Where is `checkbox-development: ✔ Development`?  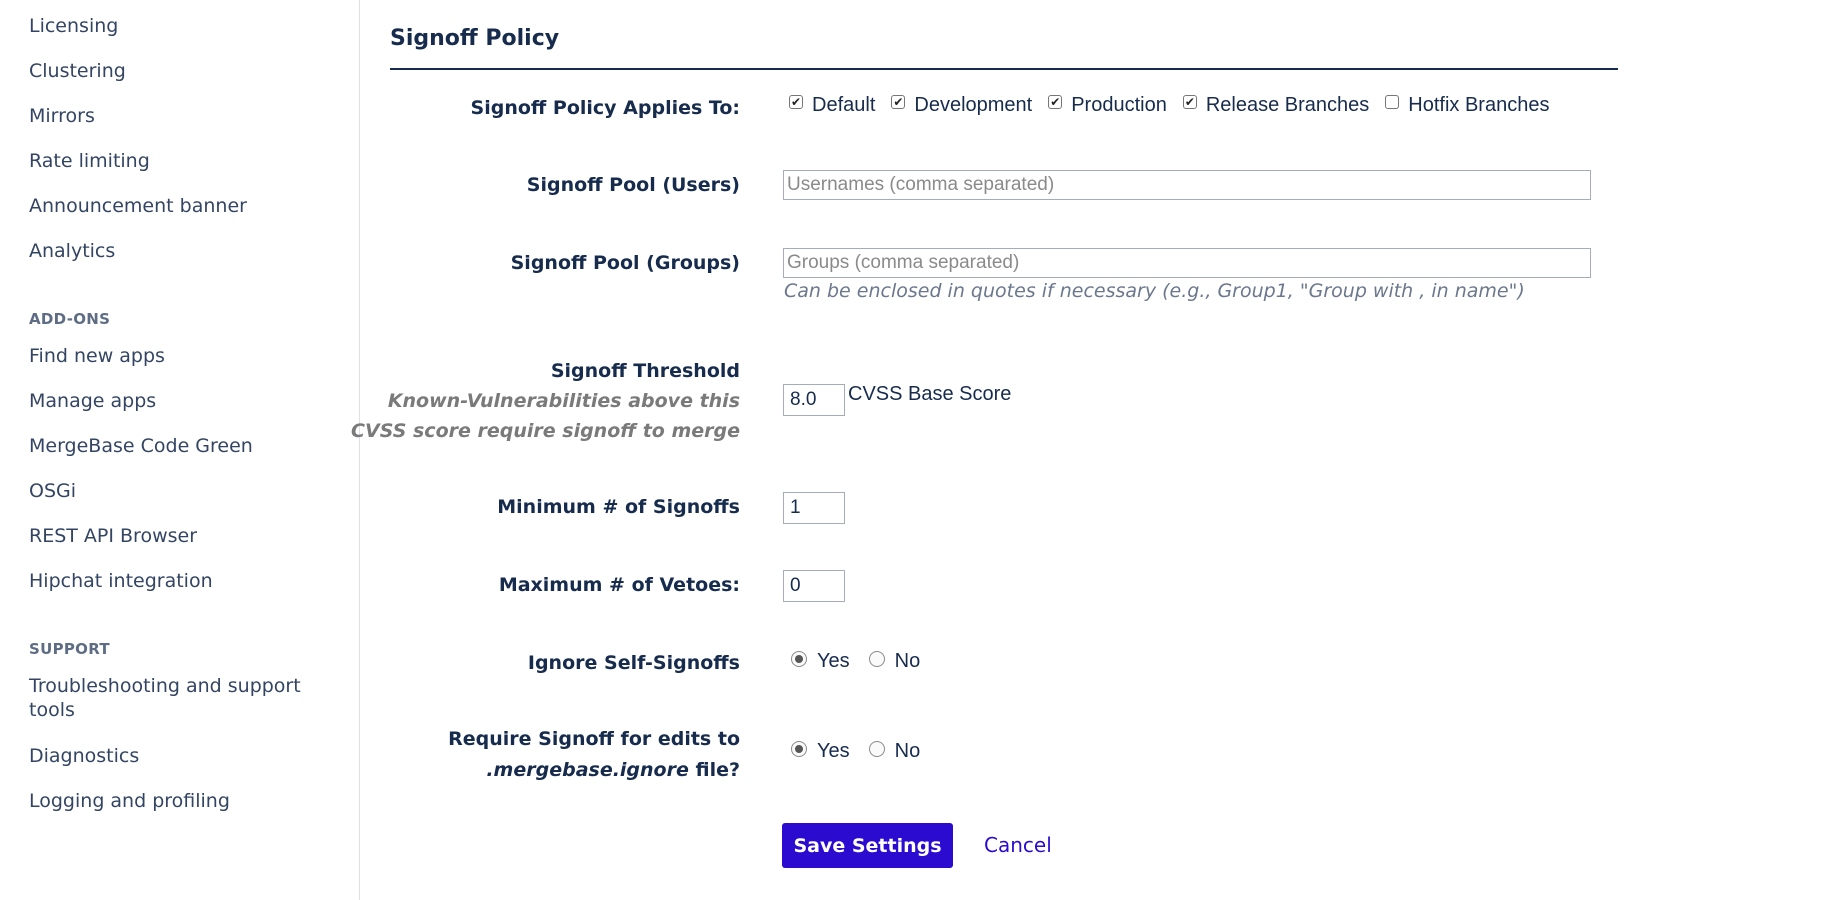 checkbox-development: ✔ Development is located at coordinates (961, 105).